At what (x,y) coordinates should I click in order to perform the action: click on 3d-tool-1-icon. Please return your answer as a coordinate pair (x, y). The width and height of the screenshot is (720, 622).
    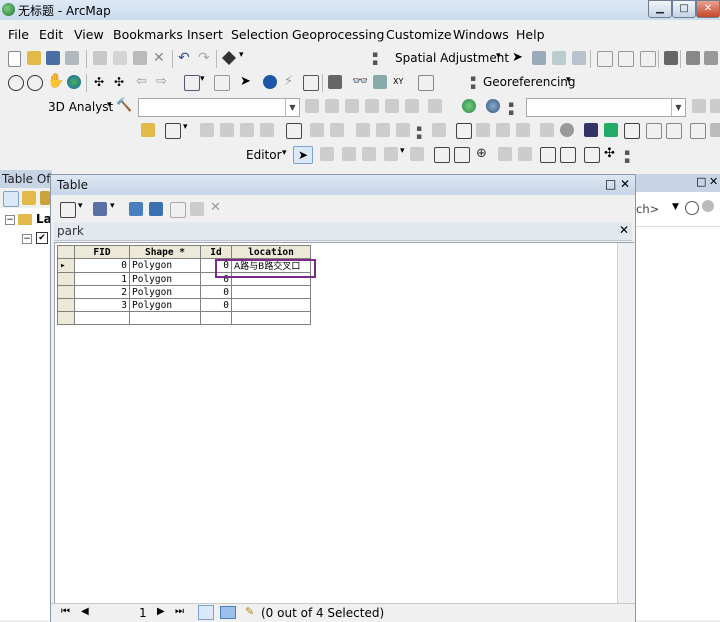
    Looking at the image, I should click on (312, 106).